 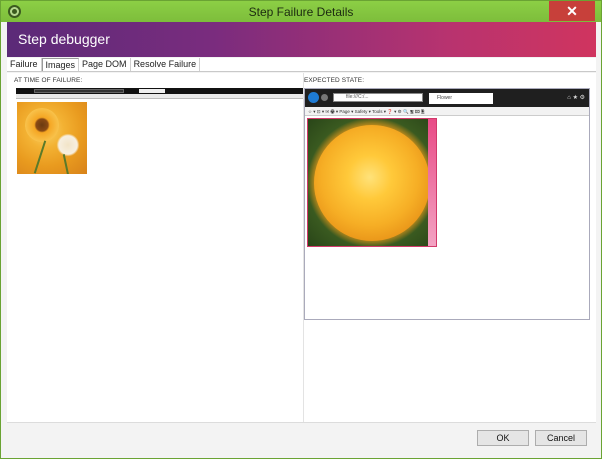 I want to click on marigold-head, so click(x=372, y=183).